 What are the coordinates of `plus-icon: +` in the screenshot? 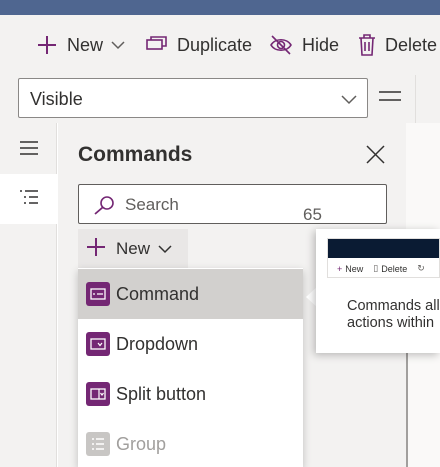 It's located at (340, 268).